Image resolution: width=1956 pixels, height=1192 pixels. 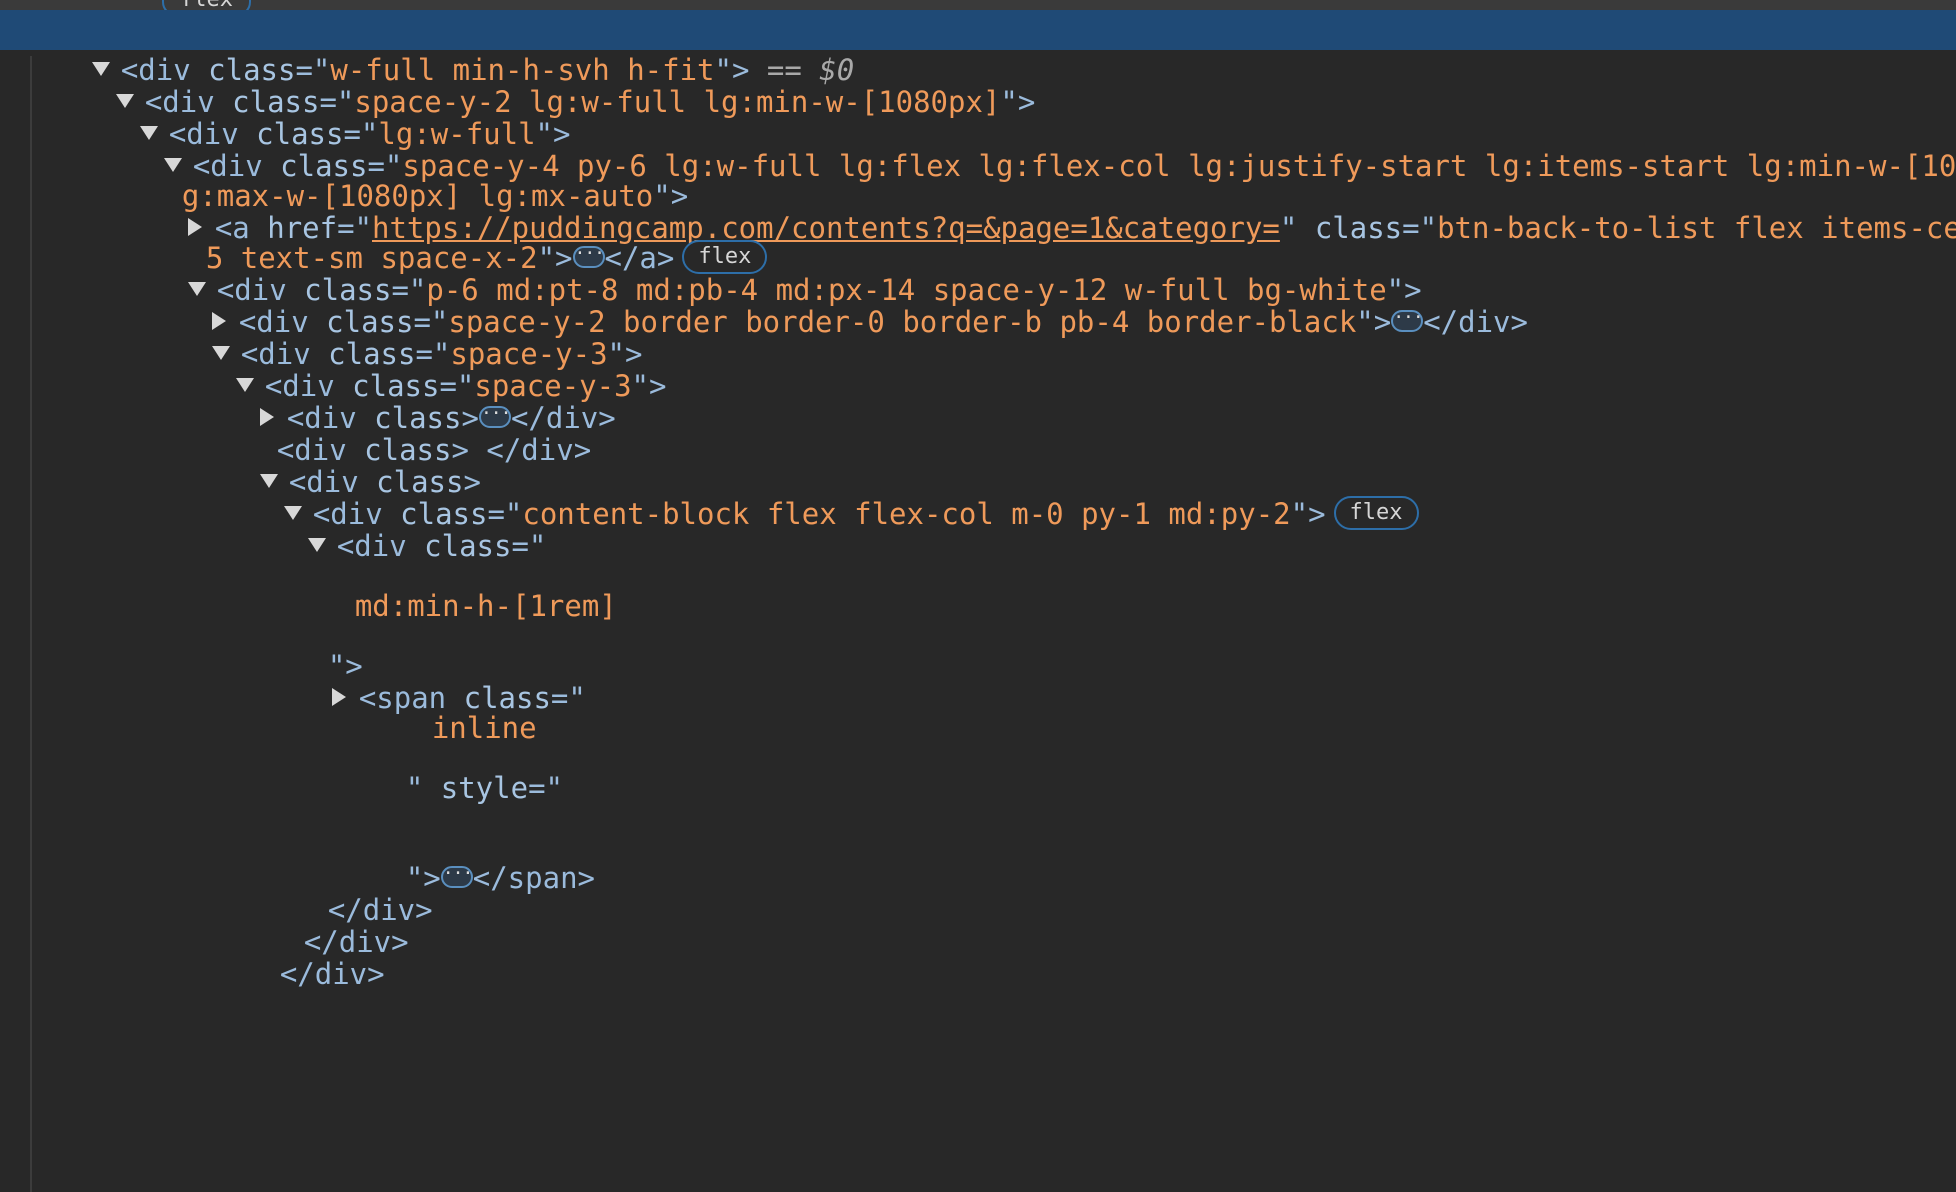 I want to click on flex-badge: flex, so click(x=1376, y=513).